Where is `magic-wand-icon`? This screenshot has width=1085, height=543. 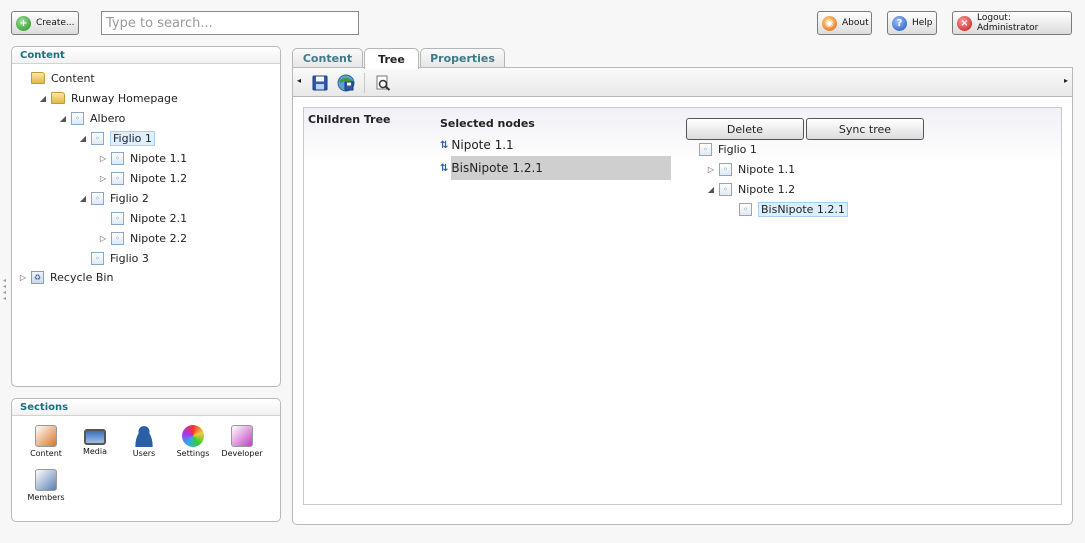
magic-wand-icon is located at coordinates (242, 436).